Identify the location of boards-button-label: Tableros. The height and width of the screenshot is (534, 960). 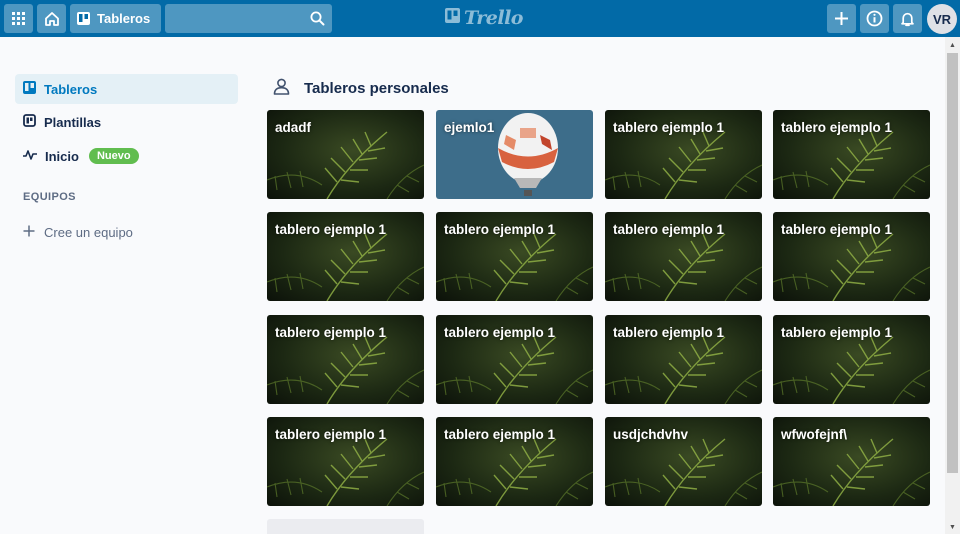
(124, 18).